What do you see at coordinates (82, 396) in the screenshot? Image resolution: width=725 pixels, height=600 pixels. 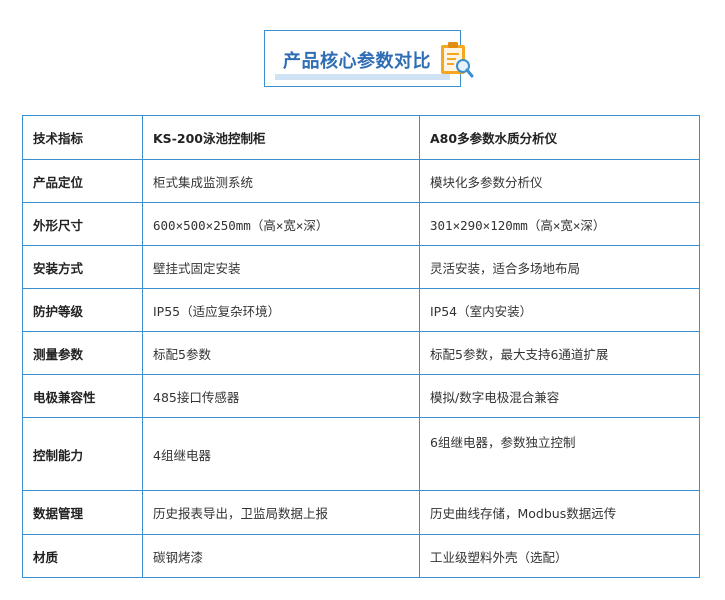 I see `row-metric: 电极兼容性` at bounding box center [82, 396].